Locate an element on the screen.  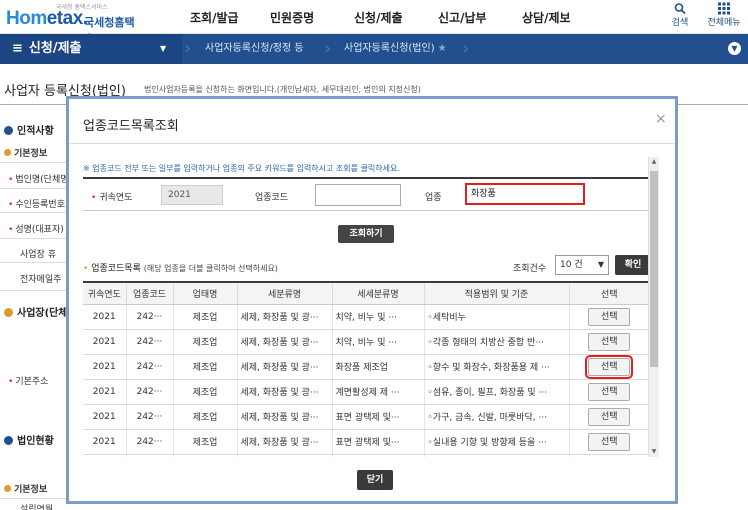
cell-detail-class: 표면 광택제 및··· is located at coordinates (378, 417).